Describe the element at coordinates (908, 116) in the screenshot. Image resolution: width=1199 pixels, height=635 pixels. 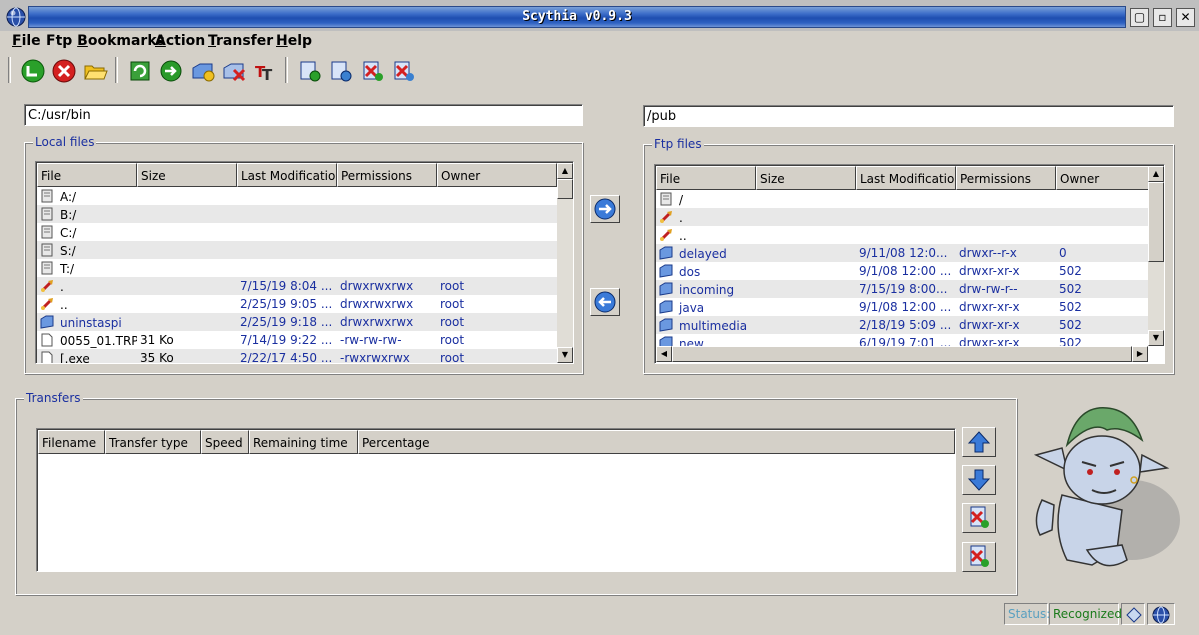
I see `remote-path-input` at that location.